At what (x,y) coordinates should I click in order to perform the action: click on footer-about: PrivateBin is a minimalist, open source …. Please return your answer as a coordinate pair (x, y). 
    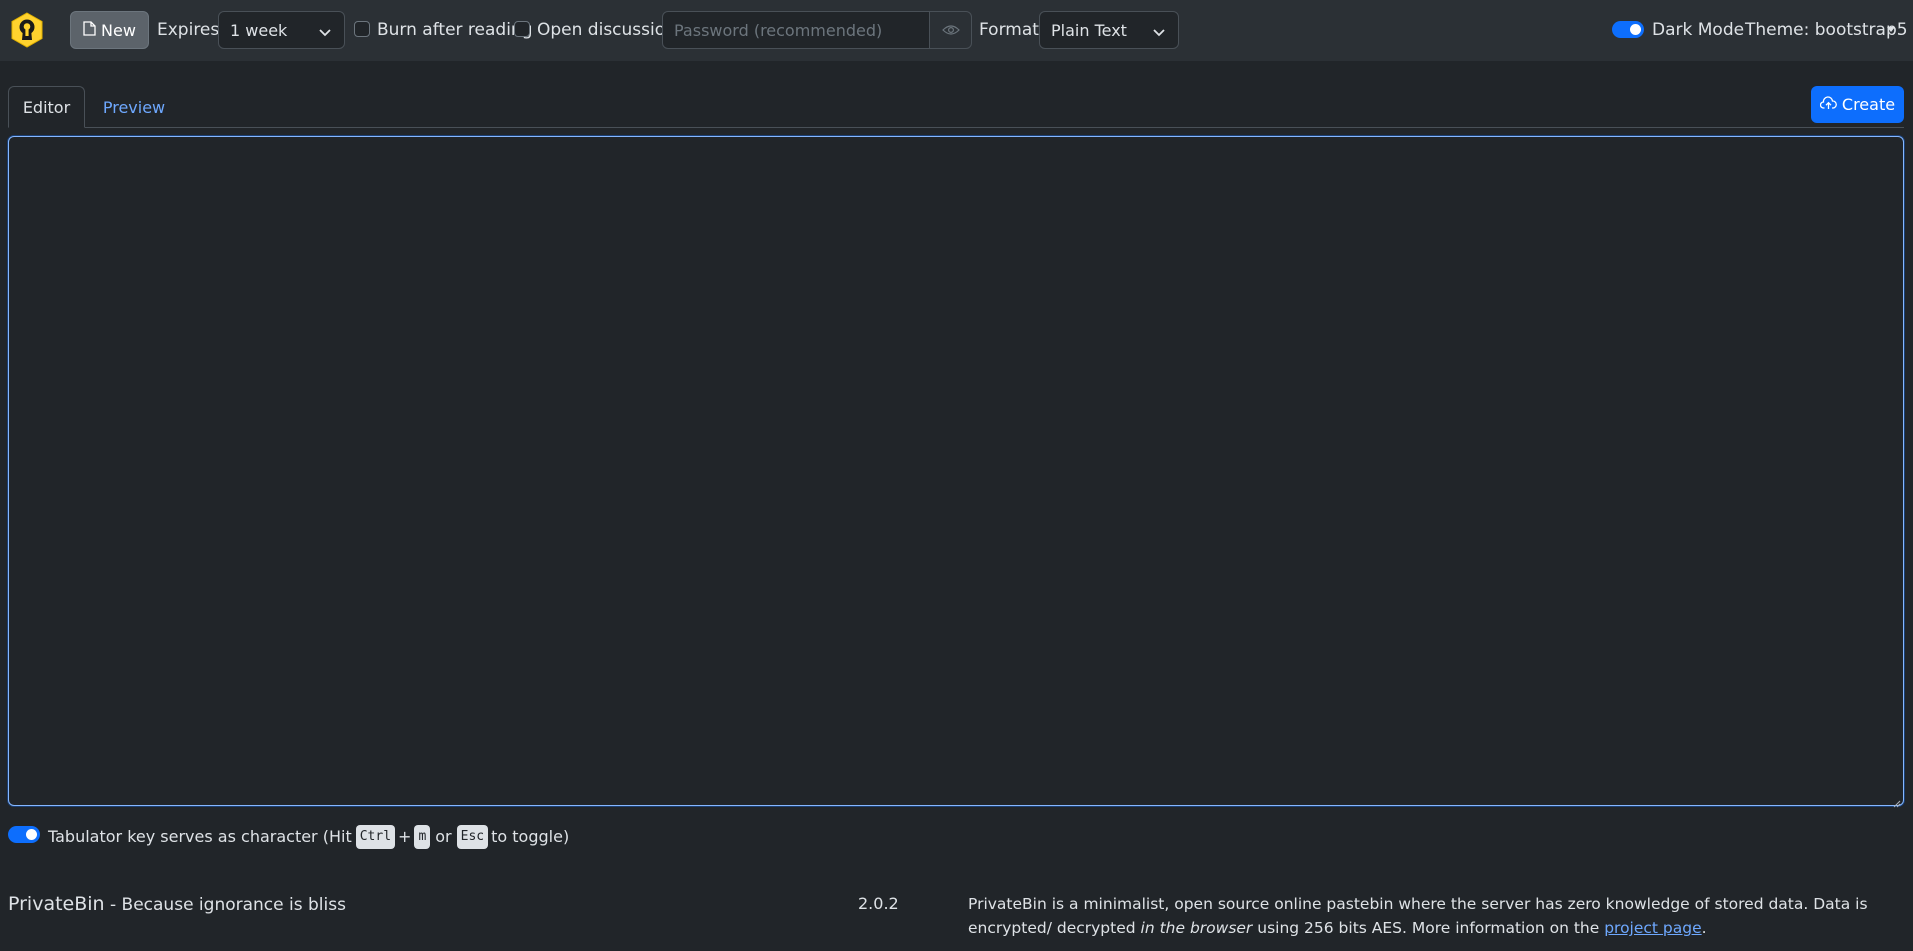
    Looking at the image, I should click on (1418, 916).